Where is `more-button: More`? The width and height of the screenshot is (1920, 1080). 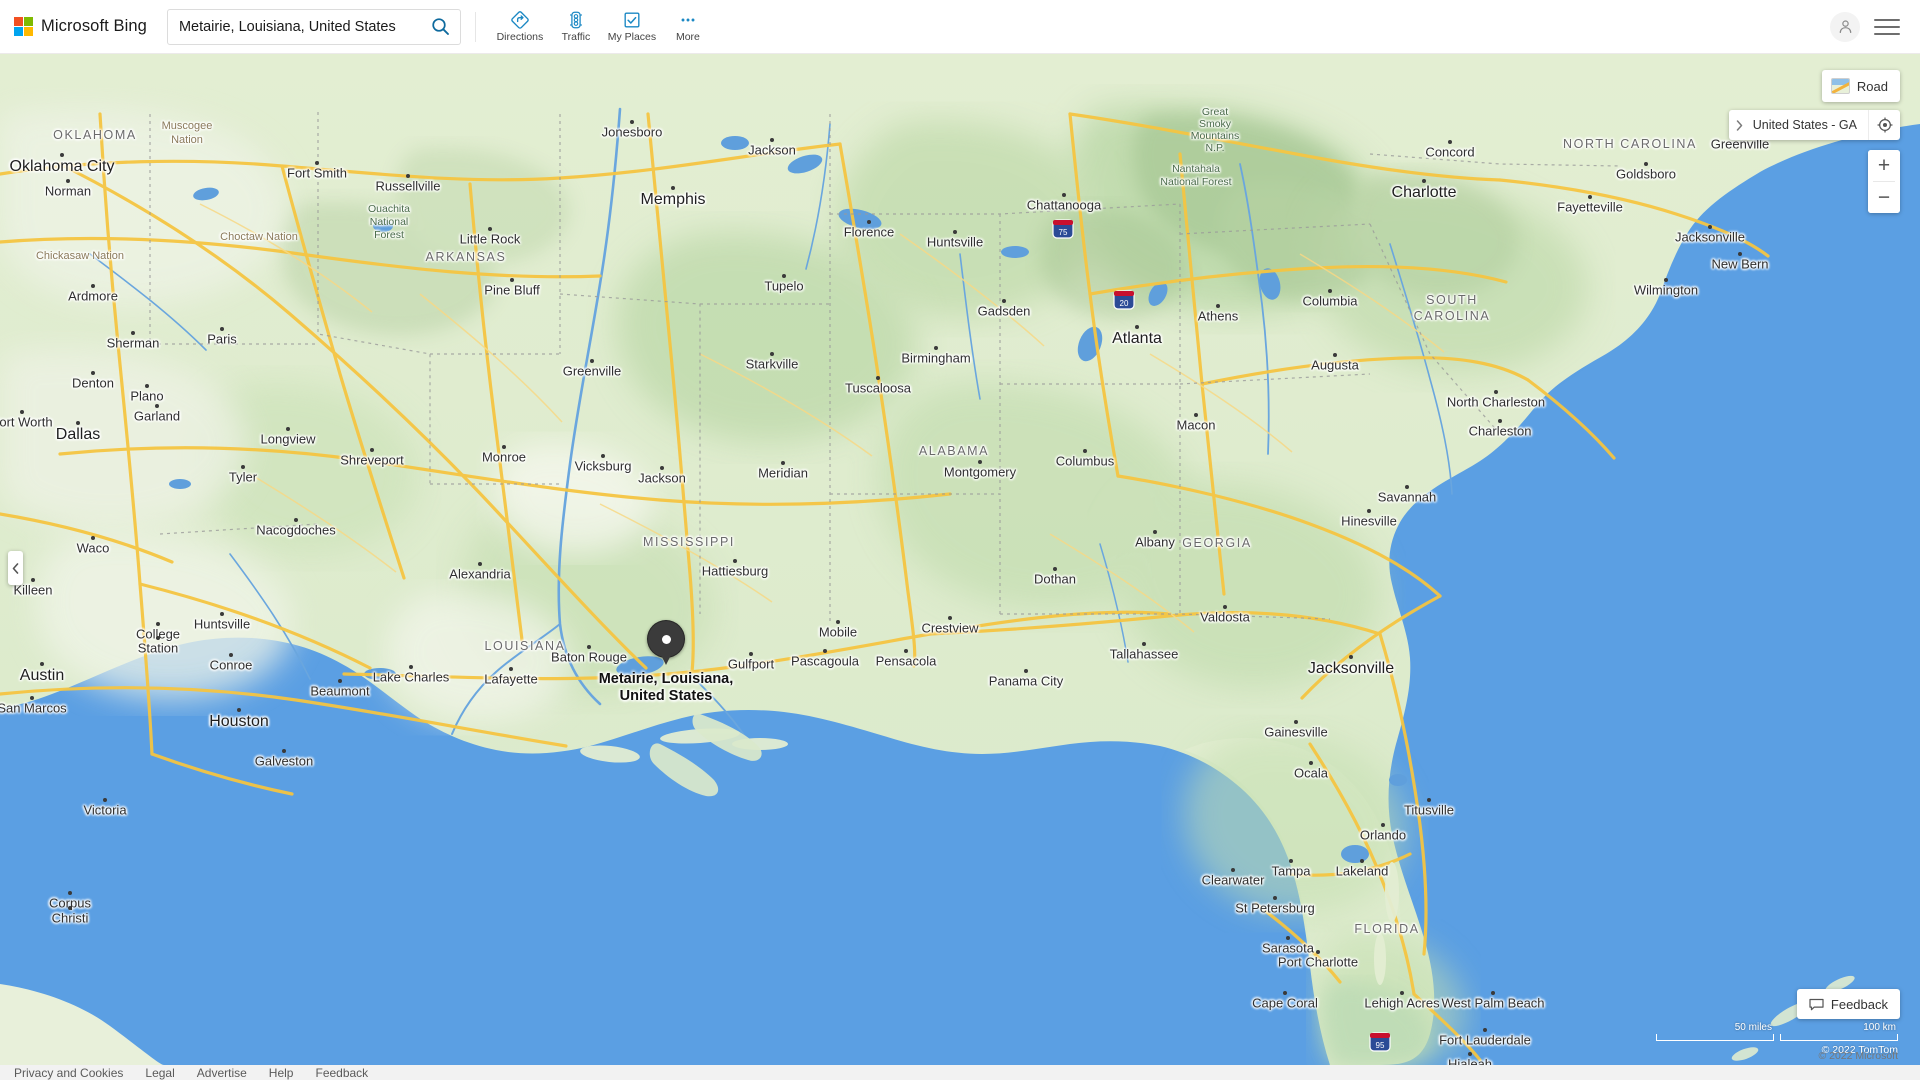 more-button: More is located at coordinates (688, 27).